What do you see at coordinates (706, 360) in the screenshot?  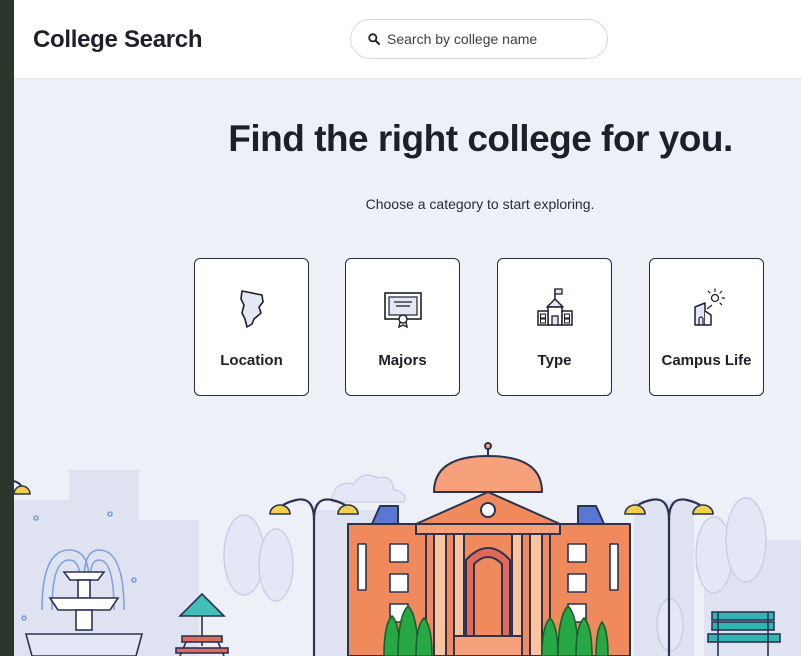 I see `category-label: Campus Life` at bounding box center [706, 360].